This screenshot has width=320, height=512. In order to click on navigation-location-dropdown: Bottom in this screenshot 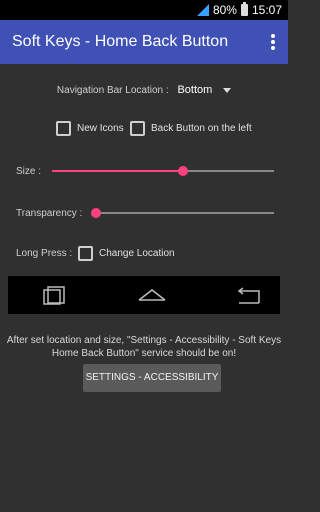, I will do `click(201, 90)`.